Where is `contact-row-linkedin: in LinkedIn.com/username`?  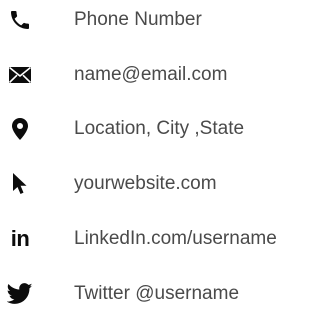 contact-row-linkedin: in LinkedIn.com/username is located at coordinates (167, 239).